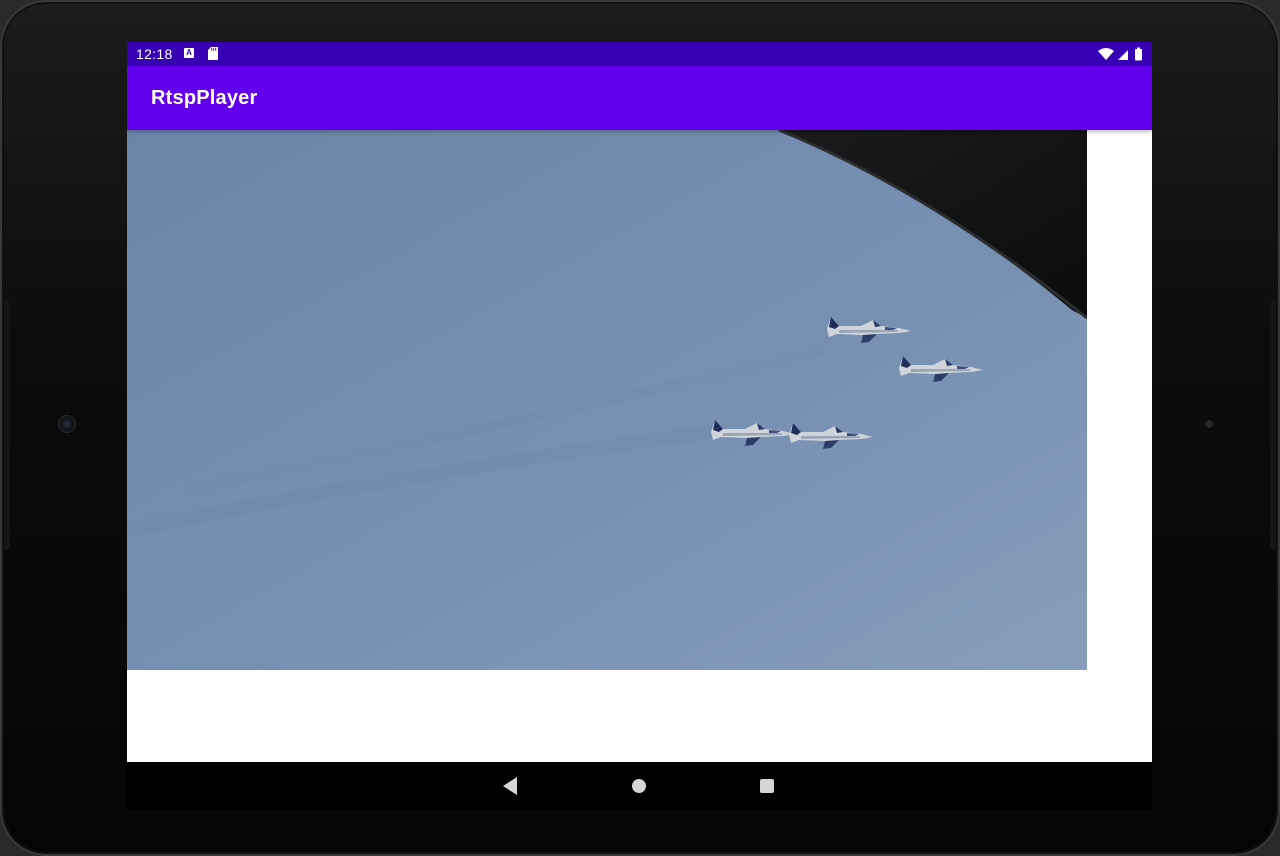  I want to click on navigation-bar, so click(639, 786).